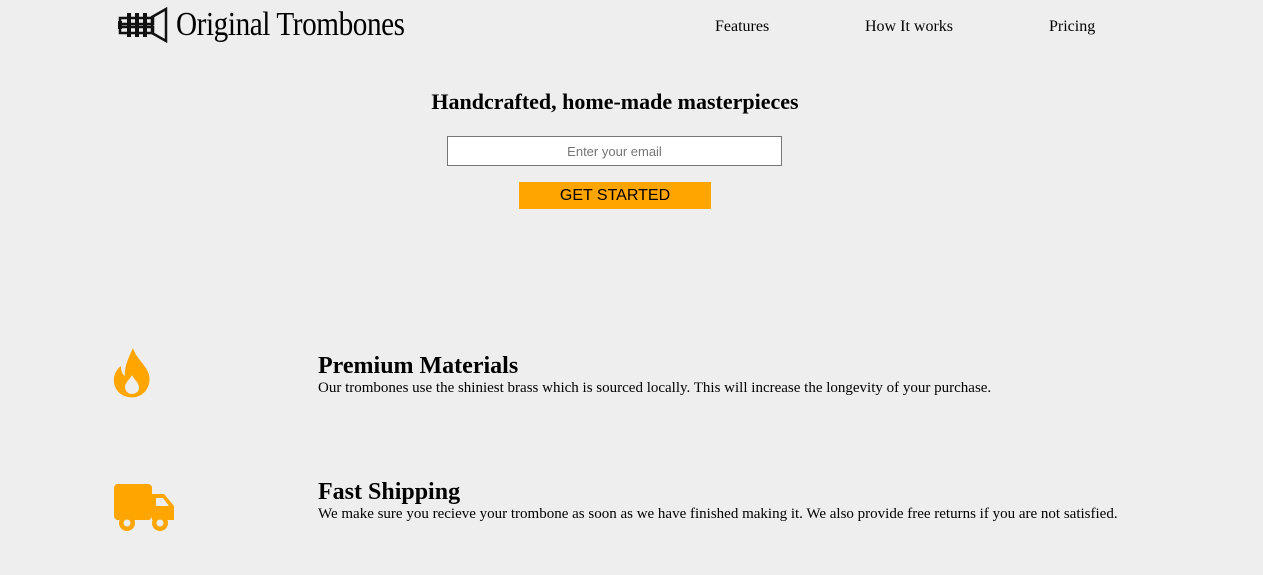  What do you see at coordinates (131, 373) in the screenshot?
I see `fire-icon` at bounding box center [131, 373].